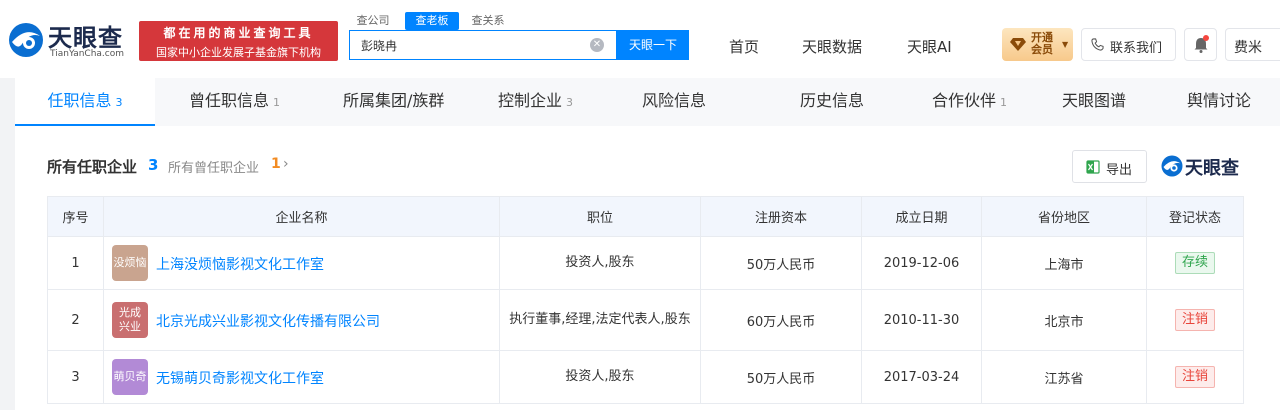  Describe the element at coordinates (964, 100) in the screenshot. I see `tab-label: 合作伙伴` at that location.